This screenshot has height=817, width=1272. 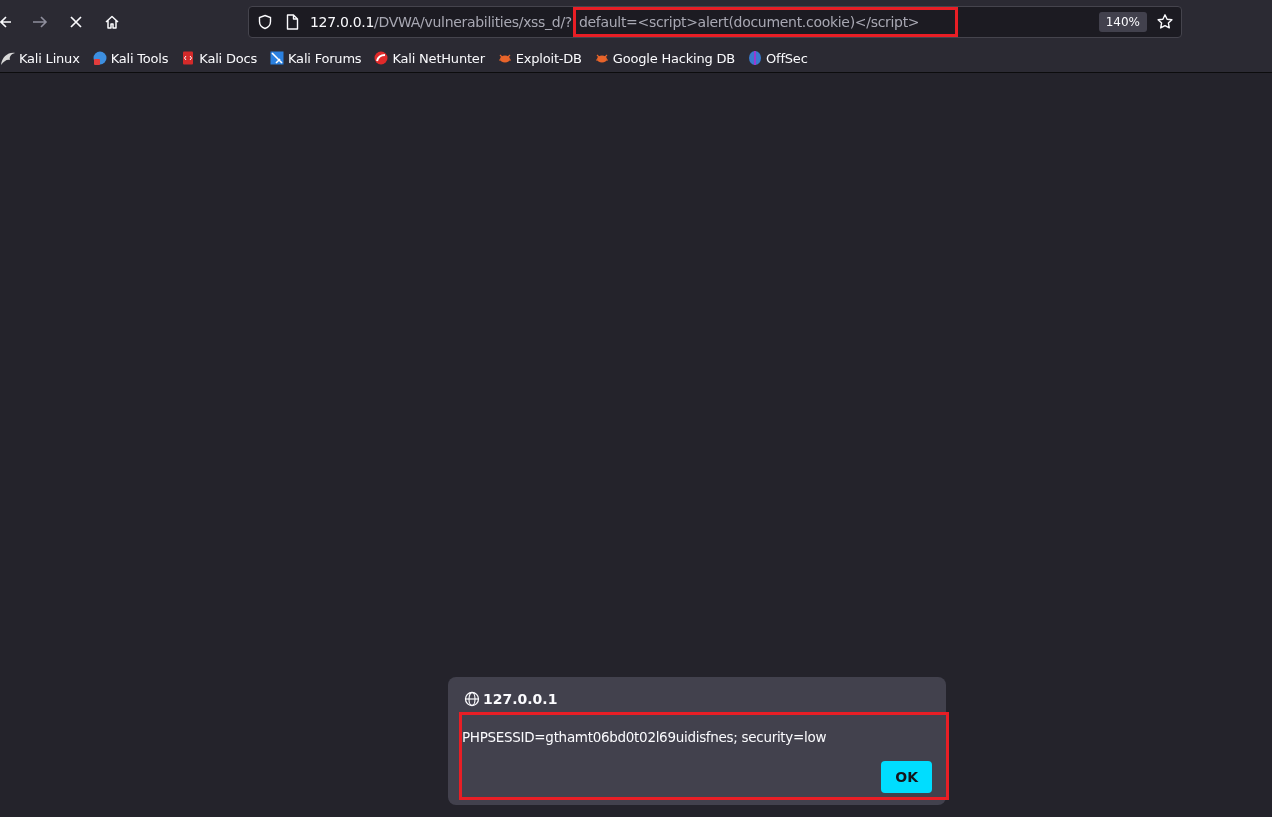 I want to click on bookmark-link: Kali Tools, so click(x=130, y=58).